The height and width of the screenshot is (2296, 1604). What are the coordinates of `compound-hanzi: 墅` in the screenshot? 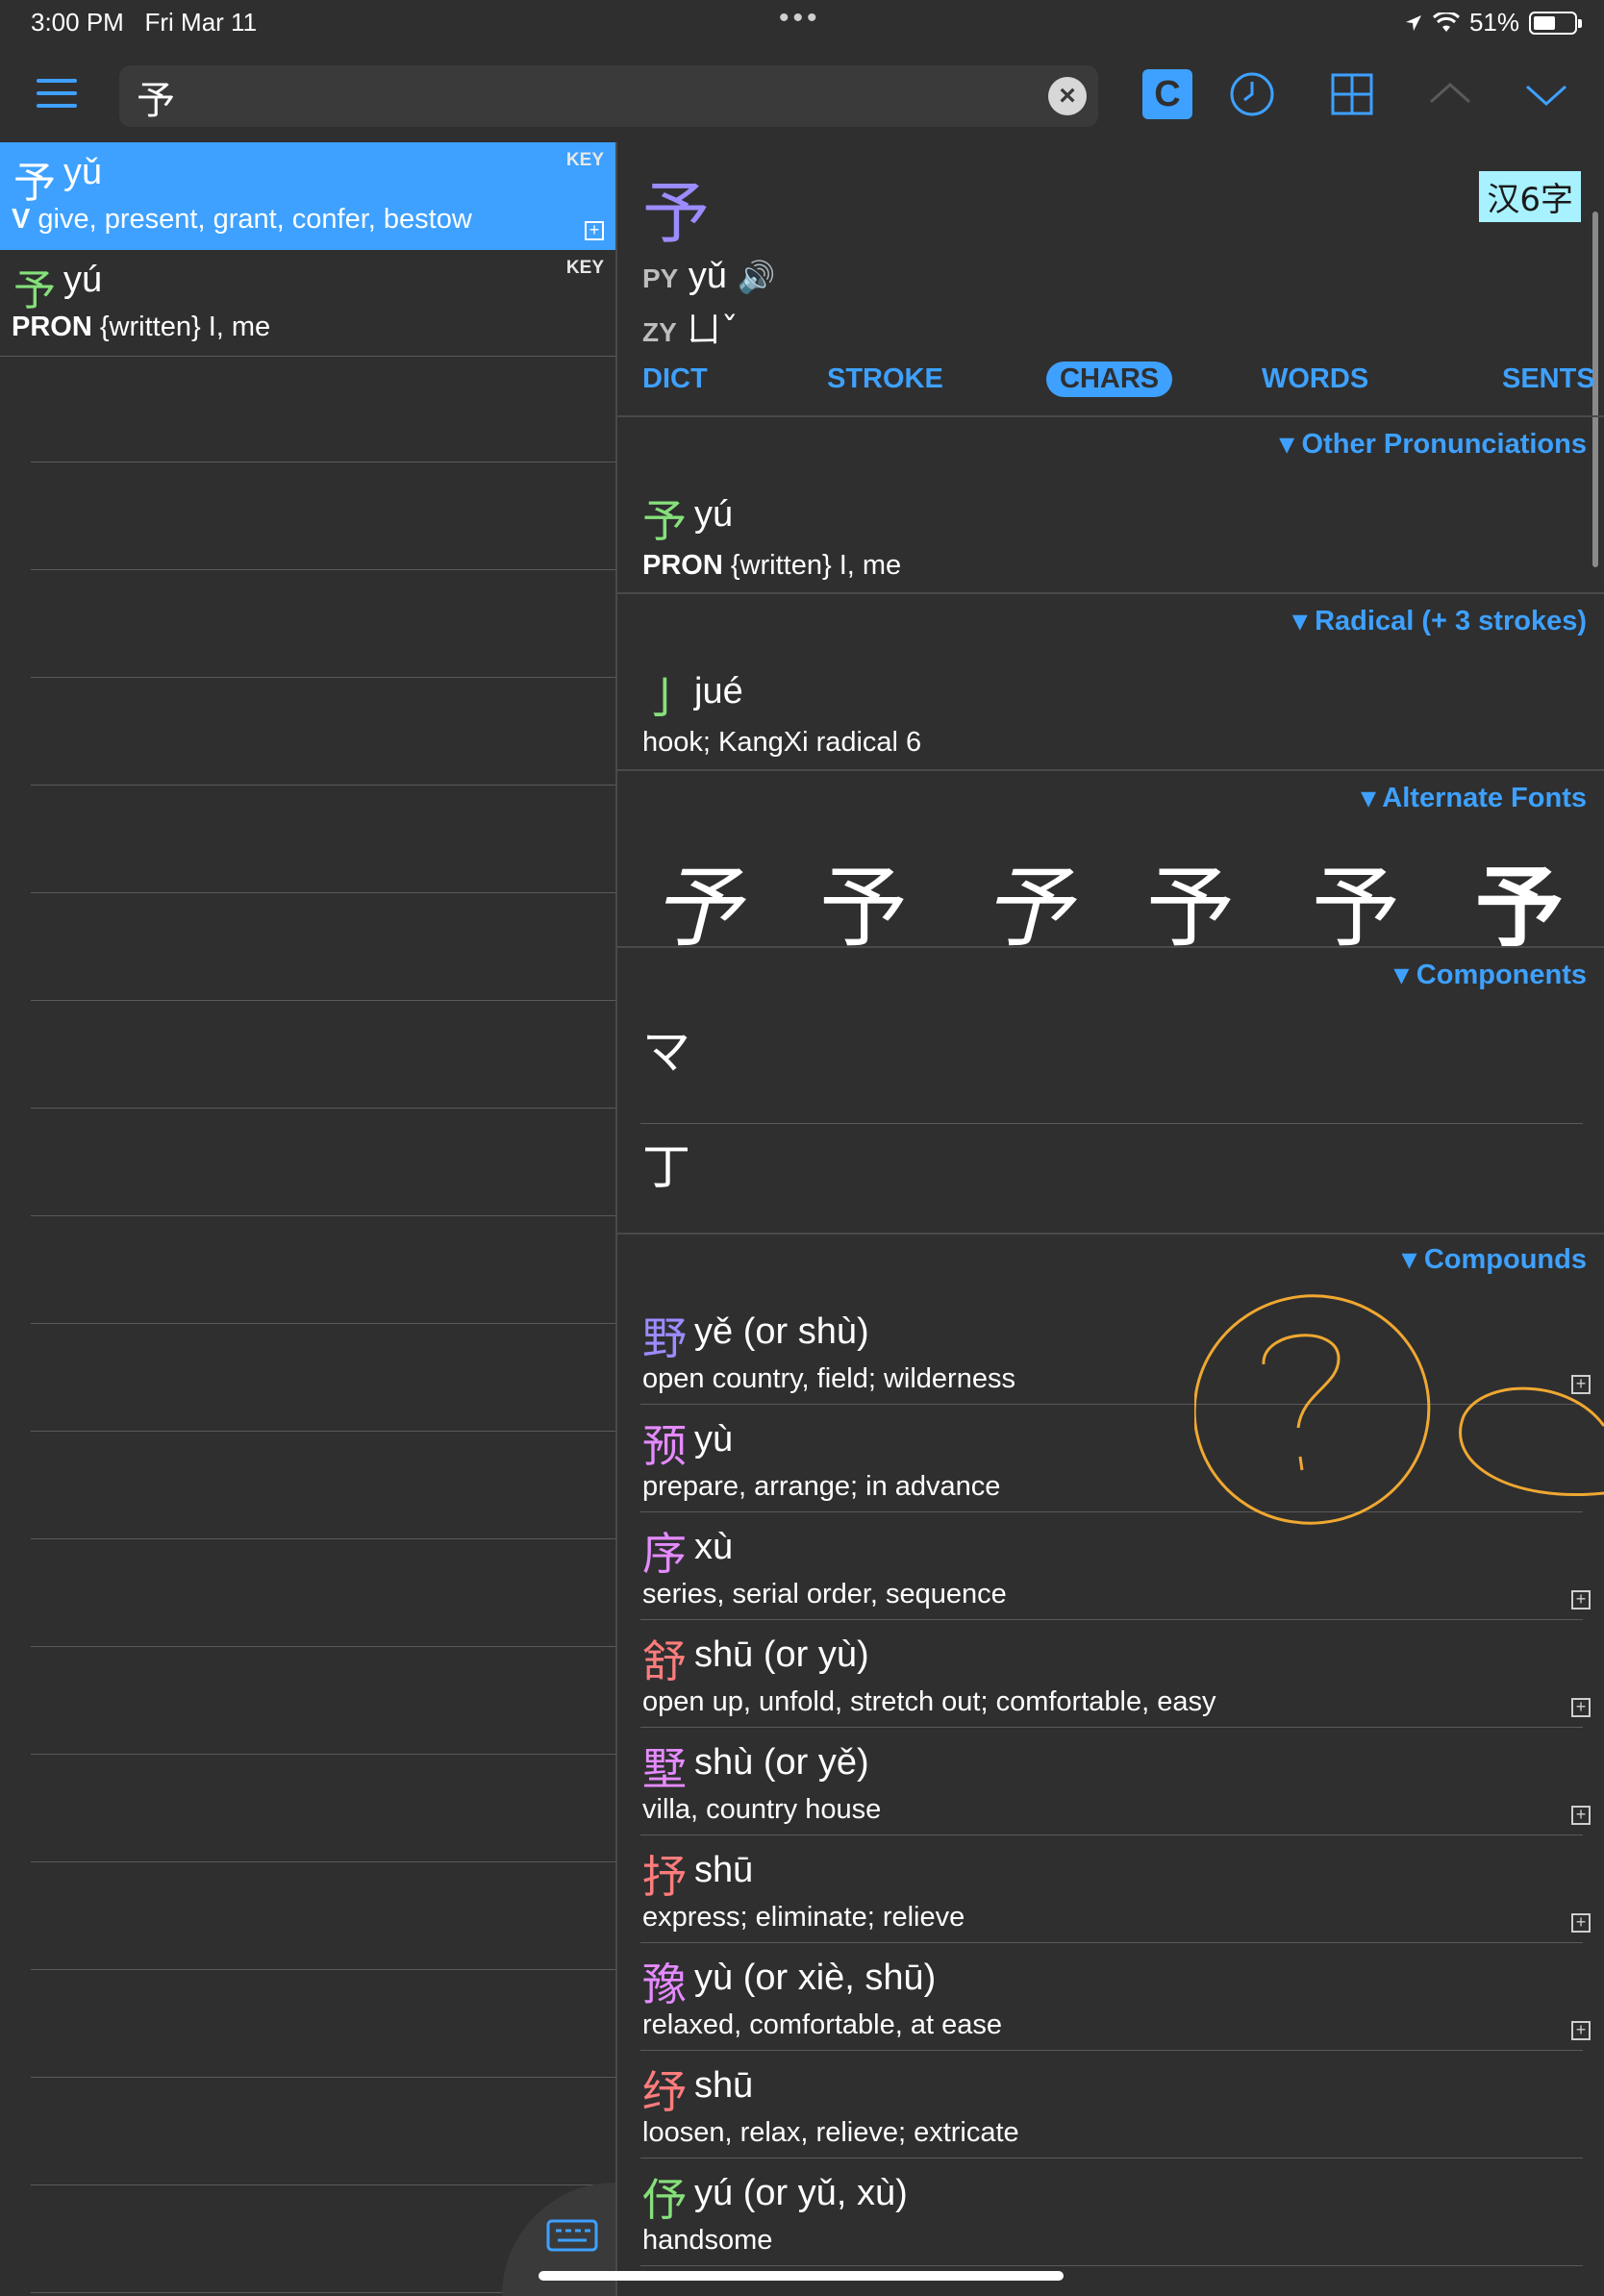 It's located at (664, 1769).